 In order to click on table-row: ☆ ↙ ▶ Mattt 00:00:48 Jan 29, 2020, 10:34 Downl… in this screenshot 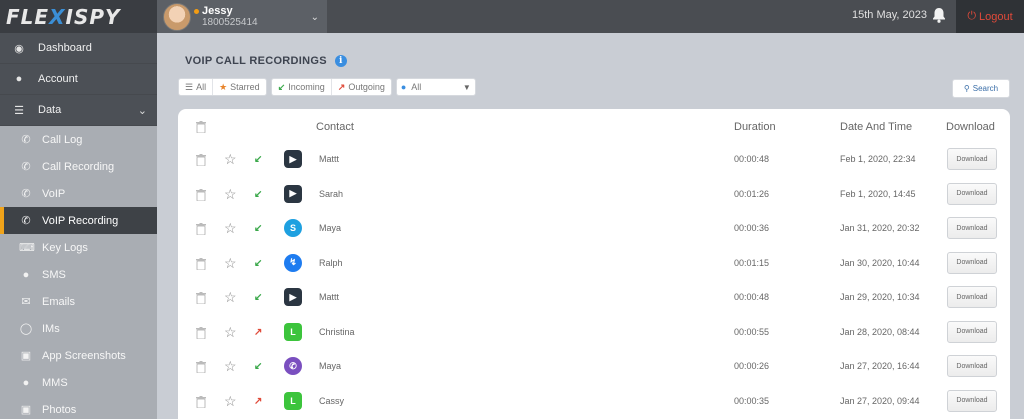, I will do `click(594, 298)`.